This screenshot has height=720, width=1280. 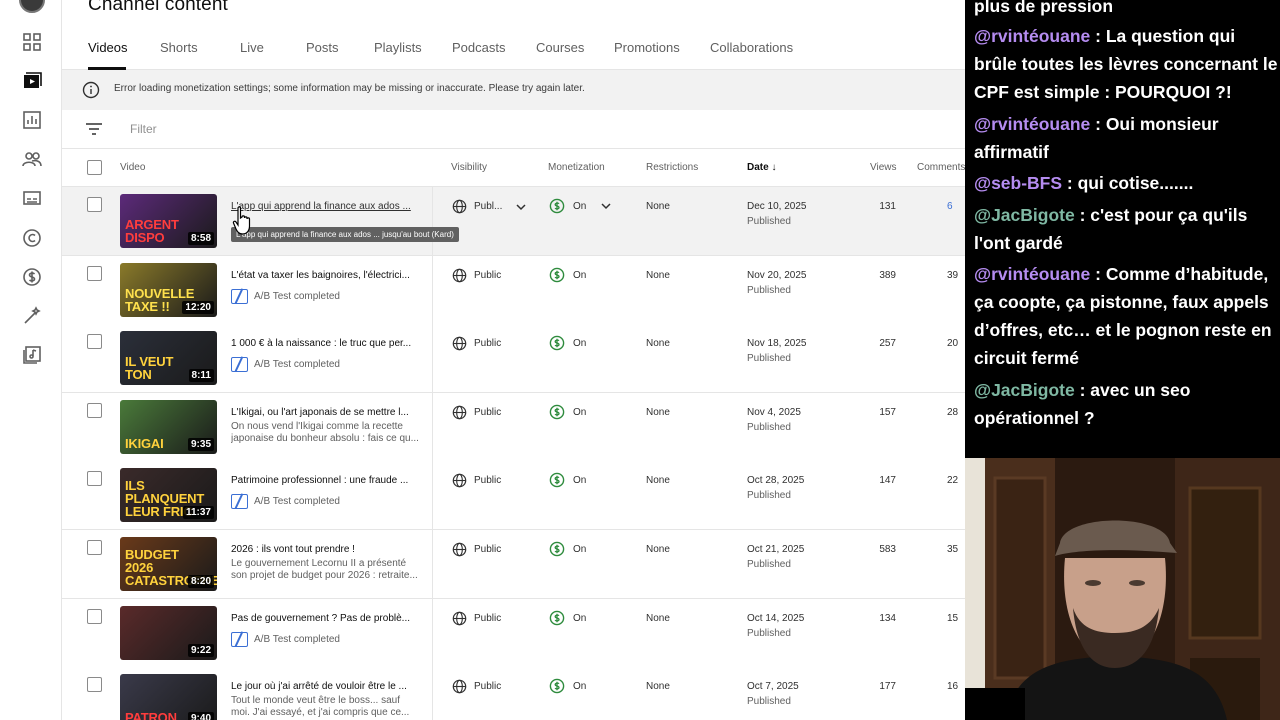 I want to click on comments-count: 39, so click(x=952, y=275).